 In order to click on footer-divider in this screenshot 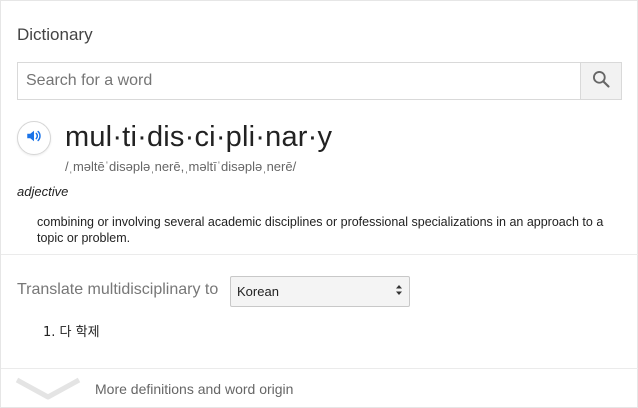, I will do `click(319, 368)`.